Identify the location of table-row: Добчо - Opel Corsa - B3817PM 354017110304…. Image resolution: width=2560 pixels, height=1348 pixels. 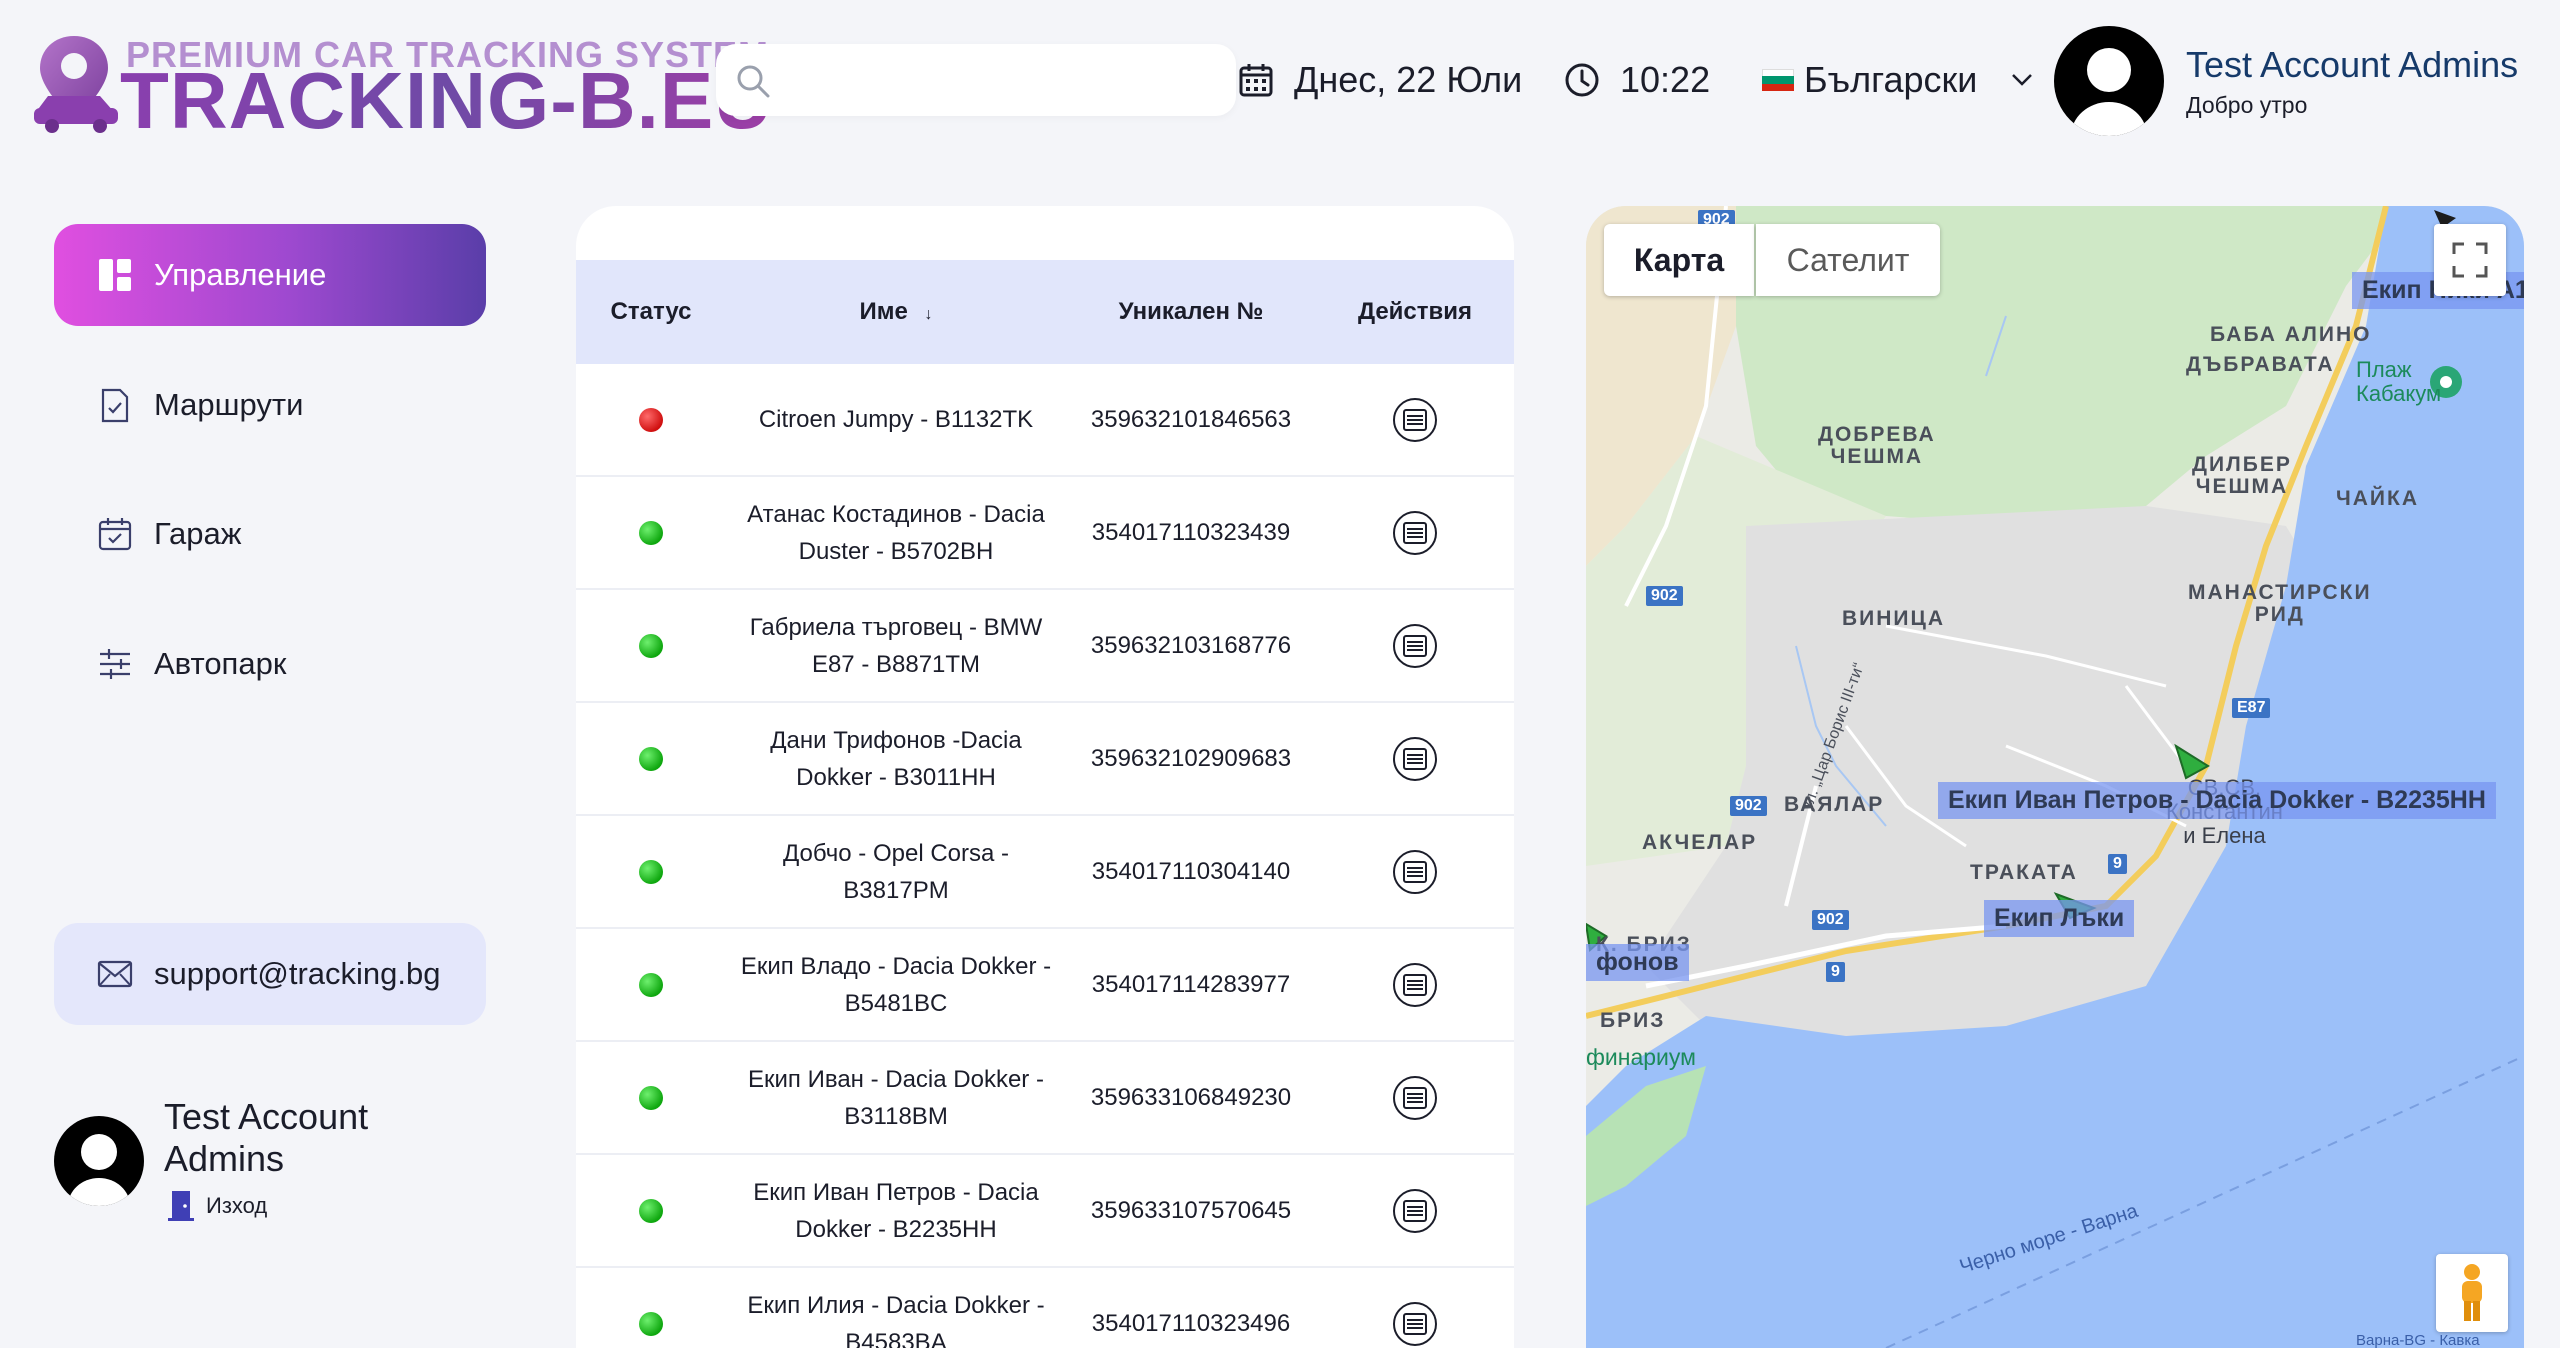
(1045, 872).